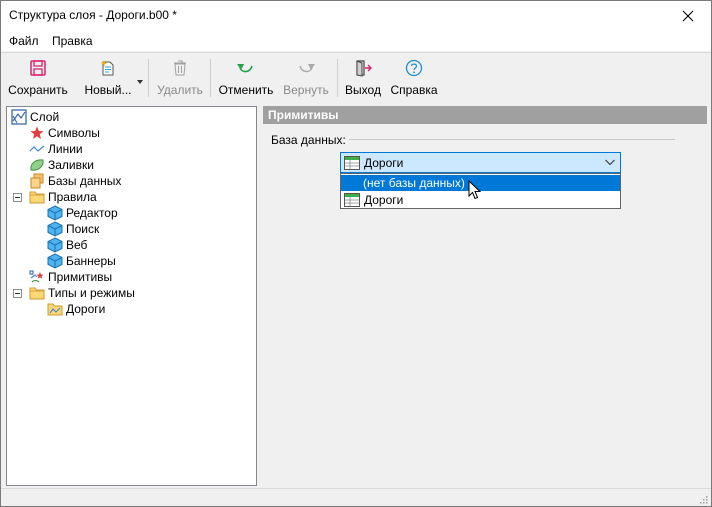 The width and height of the screenshot is (712, 507). Describe the element at coordinates (246, 68) in the screenshot. I see `undo-icon` at that location.